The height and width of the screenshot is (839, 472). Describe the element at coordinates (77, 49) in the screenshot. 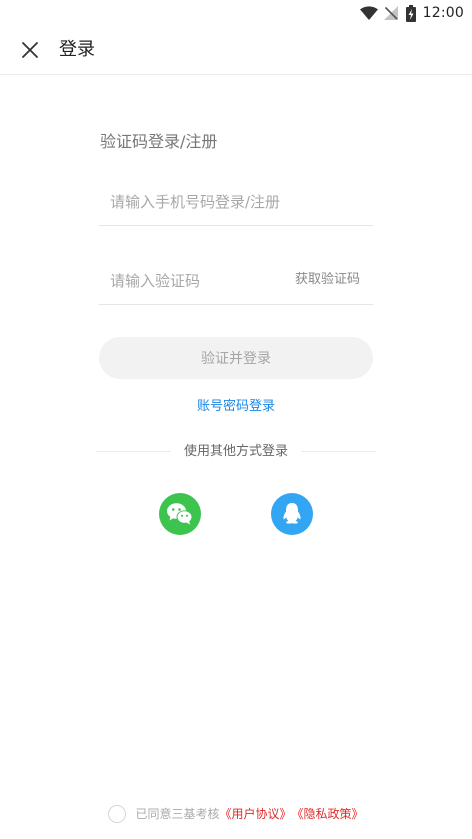

I see `page-title: 登录` at that location.